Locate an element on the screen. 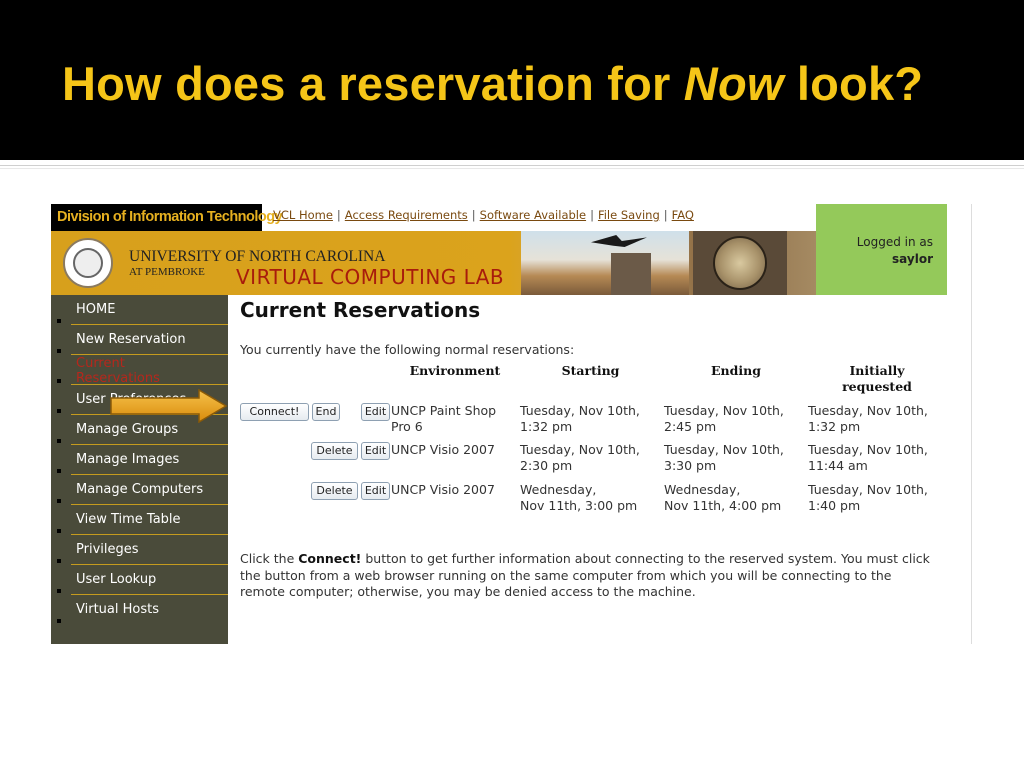 Image resolution: width=1024 pixels, height=768 pixels. sidebar-item-manage-images: Manage Images is located at coordinates (139, 460).